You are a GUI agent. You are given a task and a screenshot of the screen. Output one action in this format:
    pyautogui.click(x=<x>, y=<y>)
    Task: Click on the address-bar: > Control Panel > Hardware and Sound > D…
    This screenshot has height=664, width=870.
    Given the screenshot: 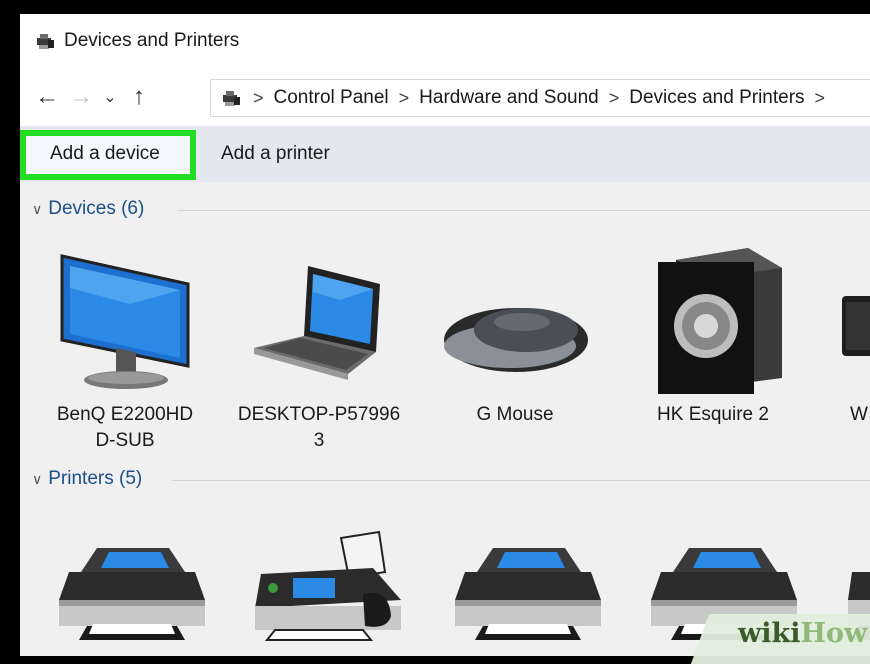 What is the action you would take?
    pyautogui.click(x=540, y=98)
    